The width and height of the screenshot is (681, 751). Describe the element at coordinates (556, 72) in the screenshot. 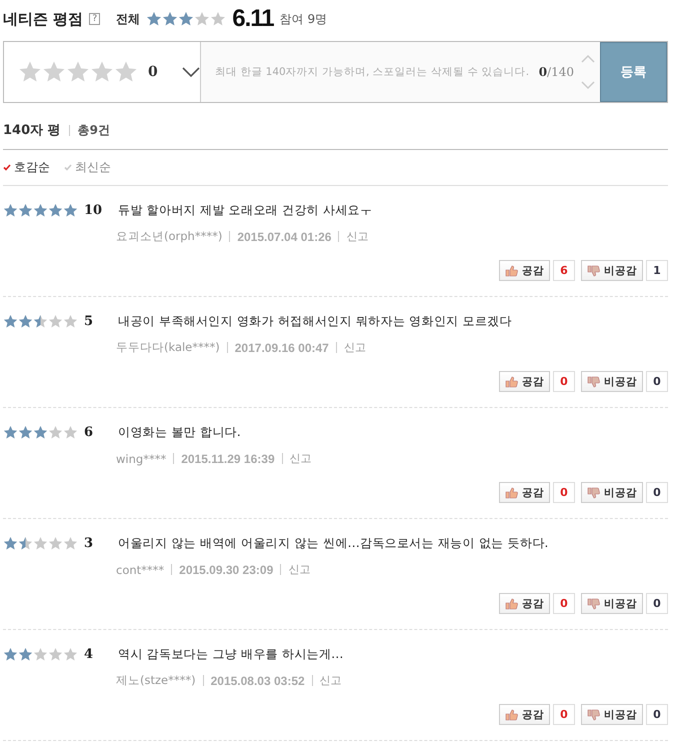

I see `character-count: 0/140` at that location.